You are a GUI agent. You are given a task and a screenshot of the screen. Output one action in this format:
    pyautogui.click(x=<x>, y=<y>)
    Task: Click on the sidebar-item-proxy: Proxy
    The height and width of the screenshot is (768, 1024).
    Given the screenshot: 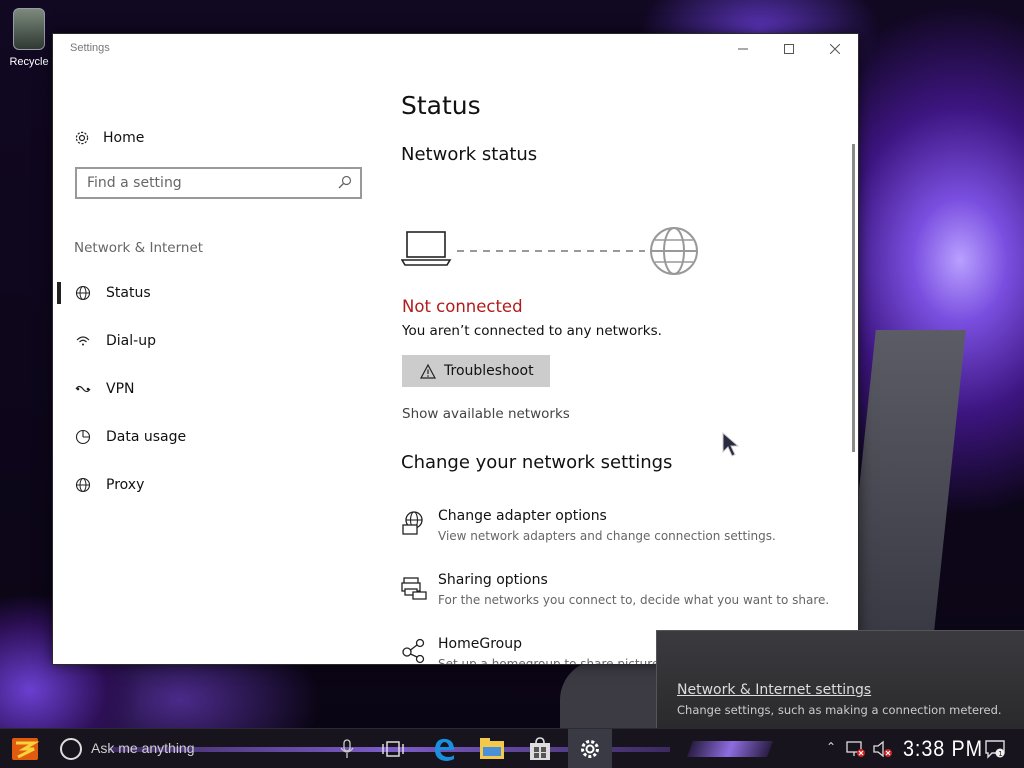 What is the action you would take?
    pyautogui.click(x=218, y=485)
    